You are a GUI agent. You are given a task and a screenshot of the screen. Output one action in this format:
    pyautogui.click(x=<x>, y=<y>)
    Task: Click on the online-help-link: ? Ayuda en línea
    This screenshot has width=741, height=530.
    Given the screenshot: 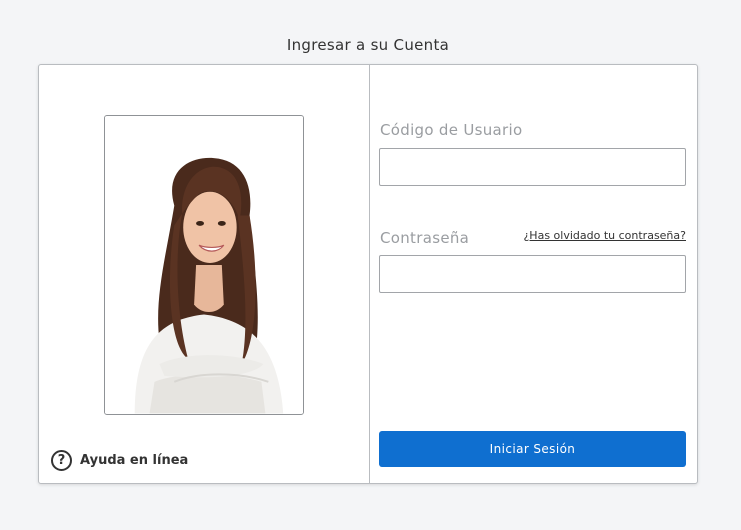 What is the action you would take?
    pyautogui.click(x=119, y=460)
    